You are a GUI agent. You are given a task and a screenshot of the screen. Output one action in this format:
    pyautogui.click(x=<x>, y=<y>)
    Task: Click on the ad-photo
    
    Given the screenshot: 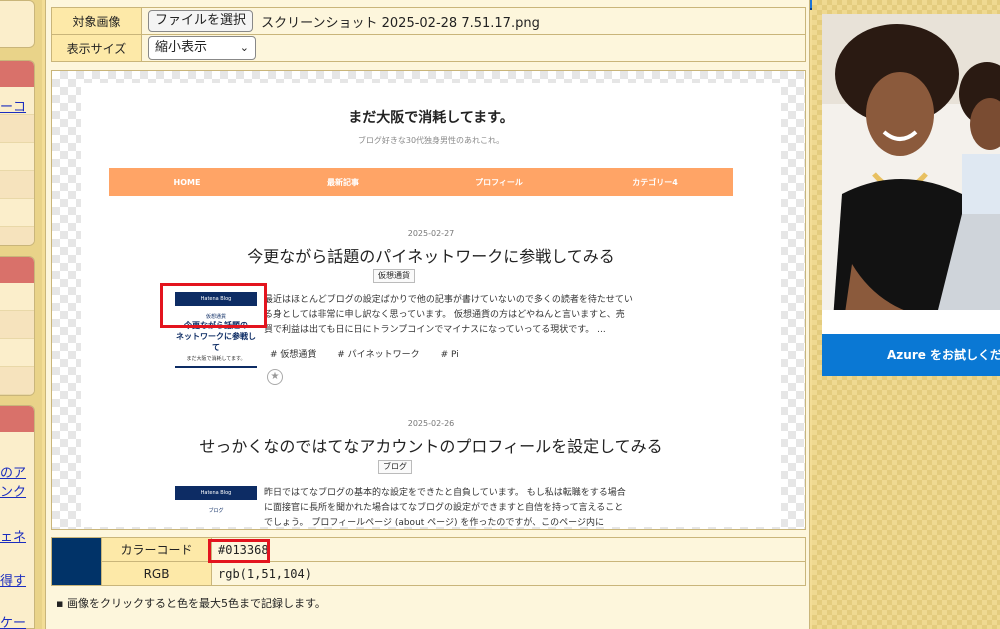 What is the action you would take?
    pyautogui.click(x=911, y=174)
    